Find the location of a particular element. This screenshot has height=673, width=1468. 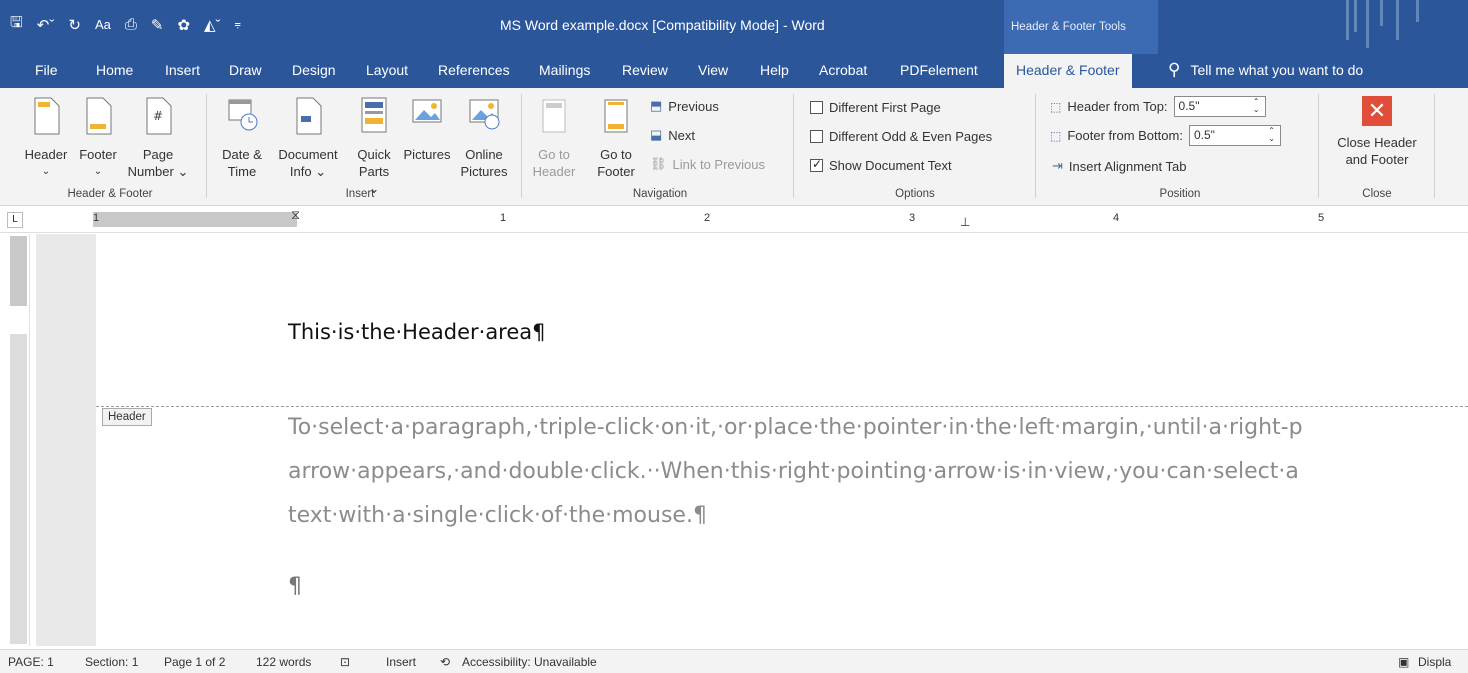

go-to-header-icon is located at coordinates (554, 116).